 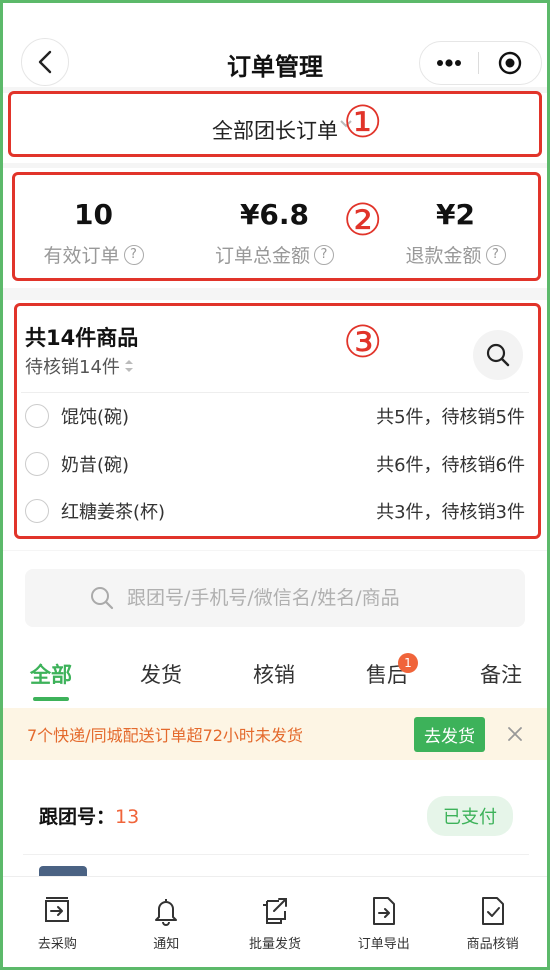 I want to click on tab-shipping: 发货, so click(x=161, y=674).